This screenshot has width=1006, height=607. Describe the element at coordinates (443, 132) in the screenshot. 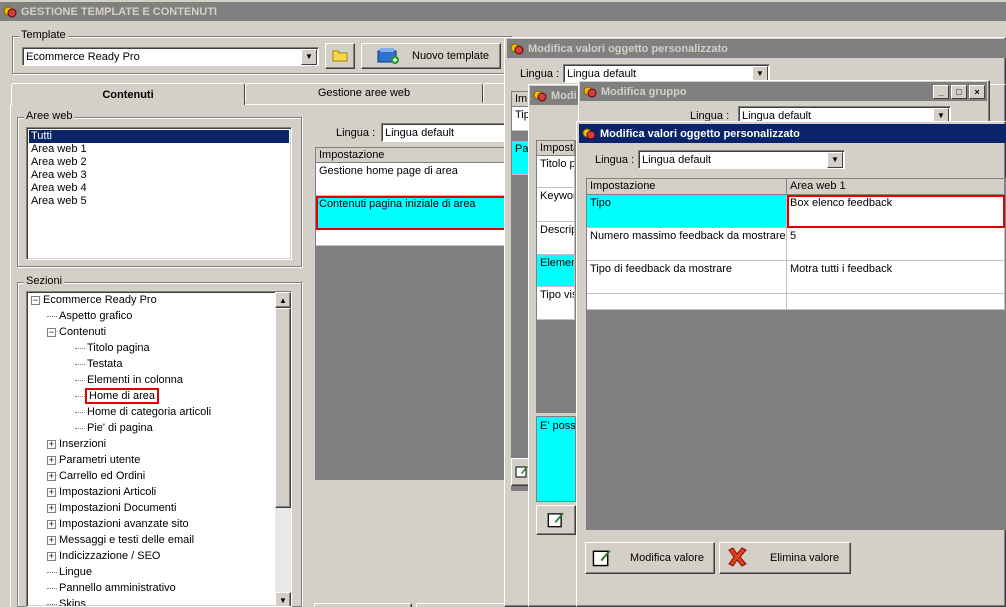

I see `main-lingua-select: Lingua default` at that location.